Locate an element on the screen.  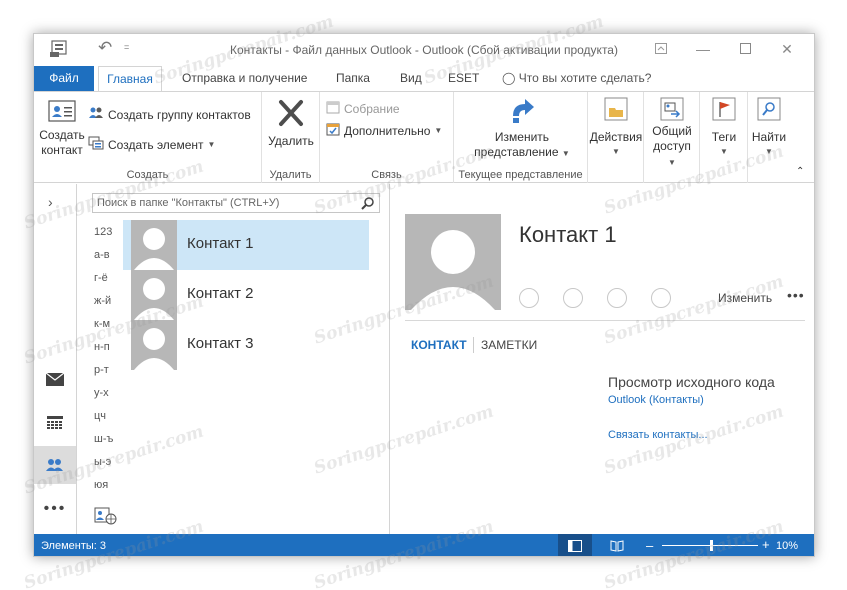
close-icon: ✕ is located at coordinates (787, 49).